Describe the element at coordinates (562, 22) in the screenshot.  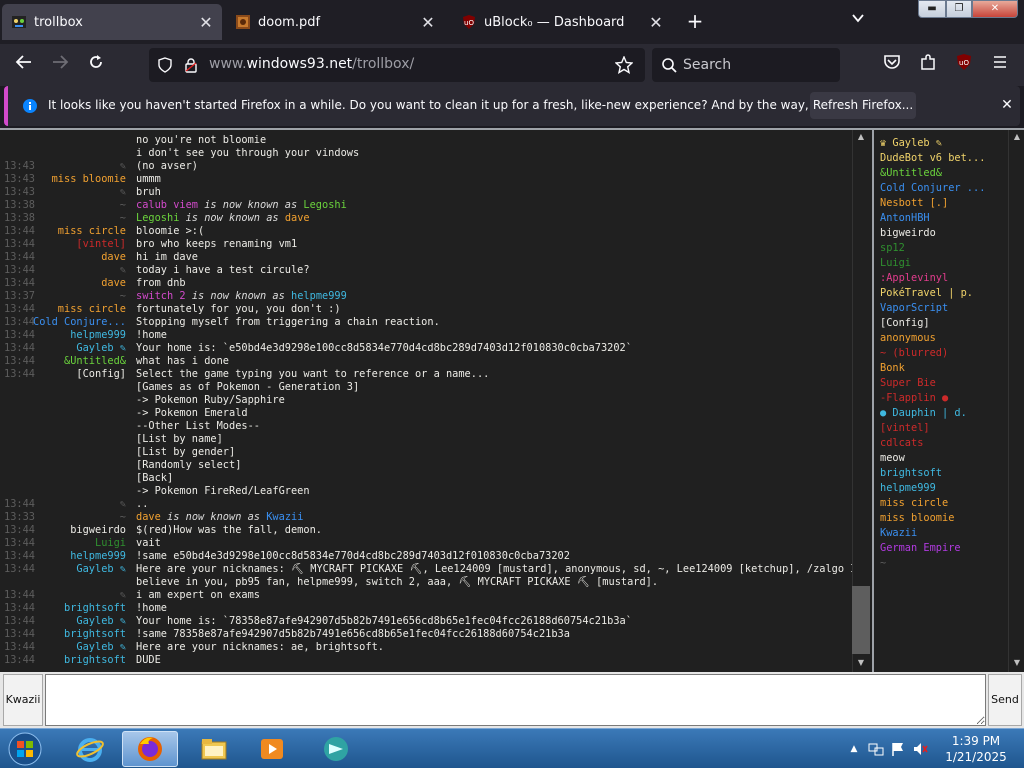
I see `tab-ublock-dashboard: uO uBlock₀ — Dashboard ✕` at that location.